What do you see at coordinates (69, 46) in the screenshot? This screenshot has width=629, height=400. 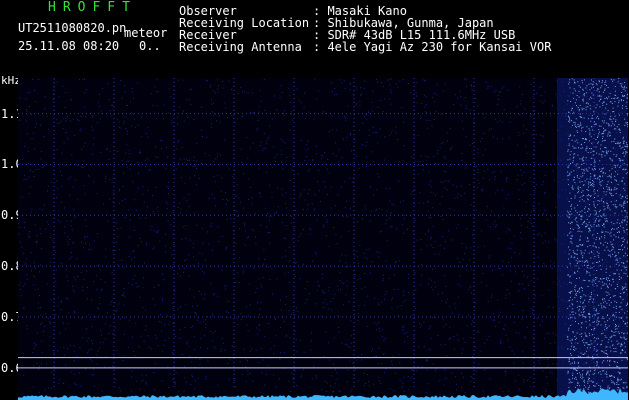 I see `capture-datetime: 25.11.08 08:20` at bounding box center [69, 46].